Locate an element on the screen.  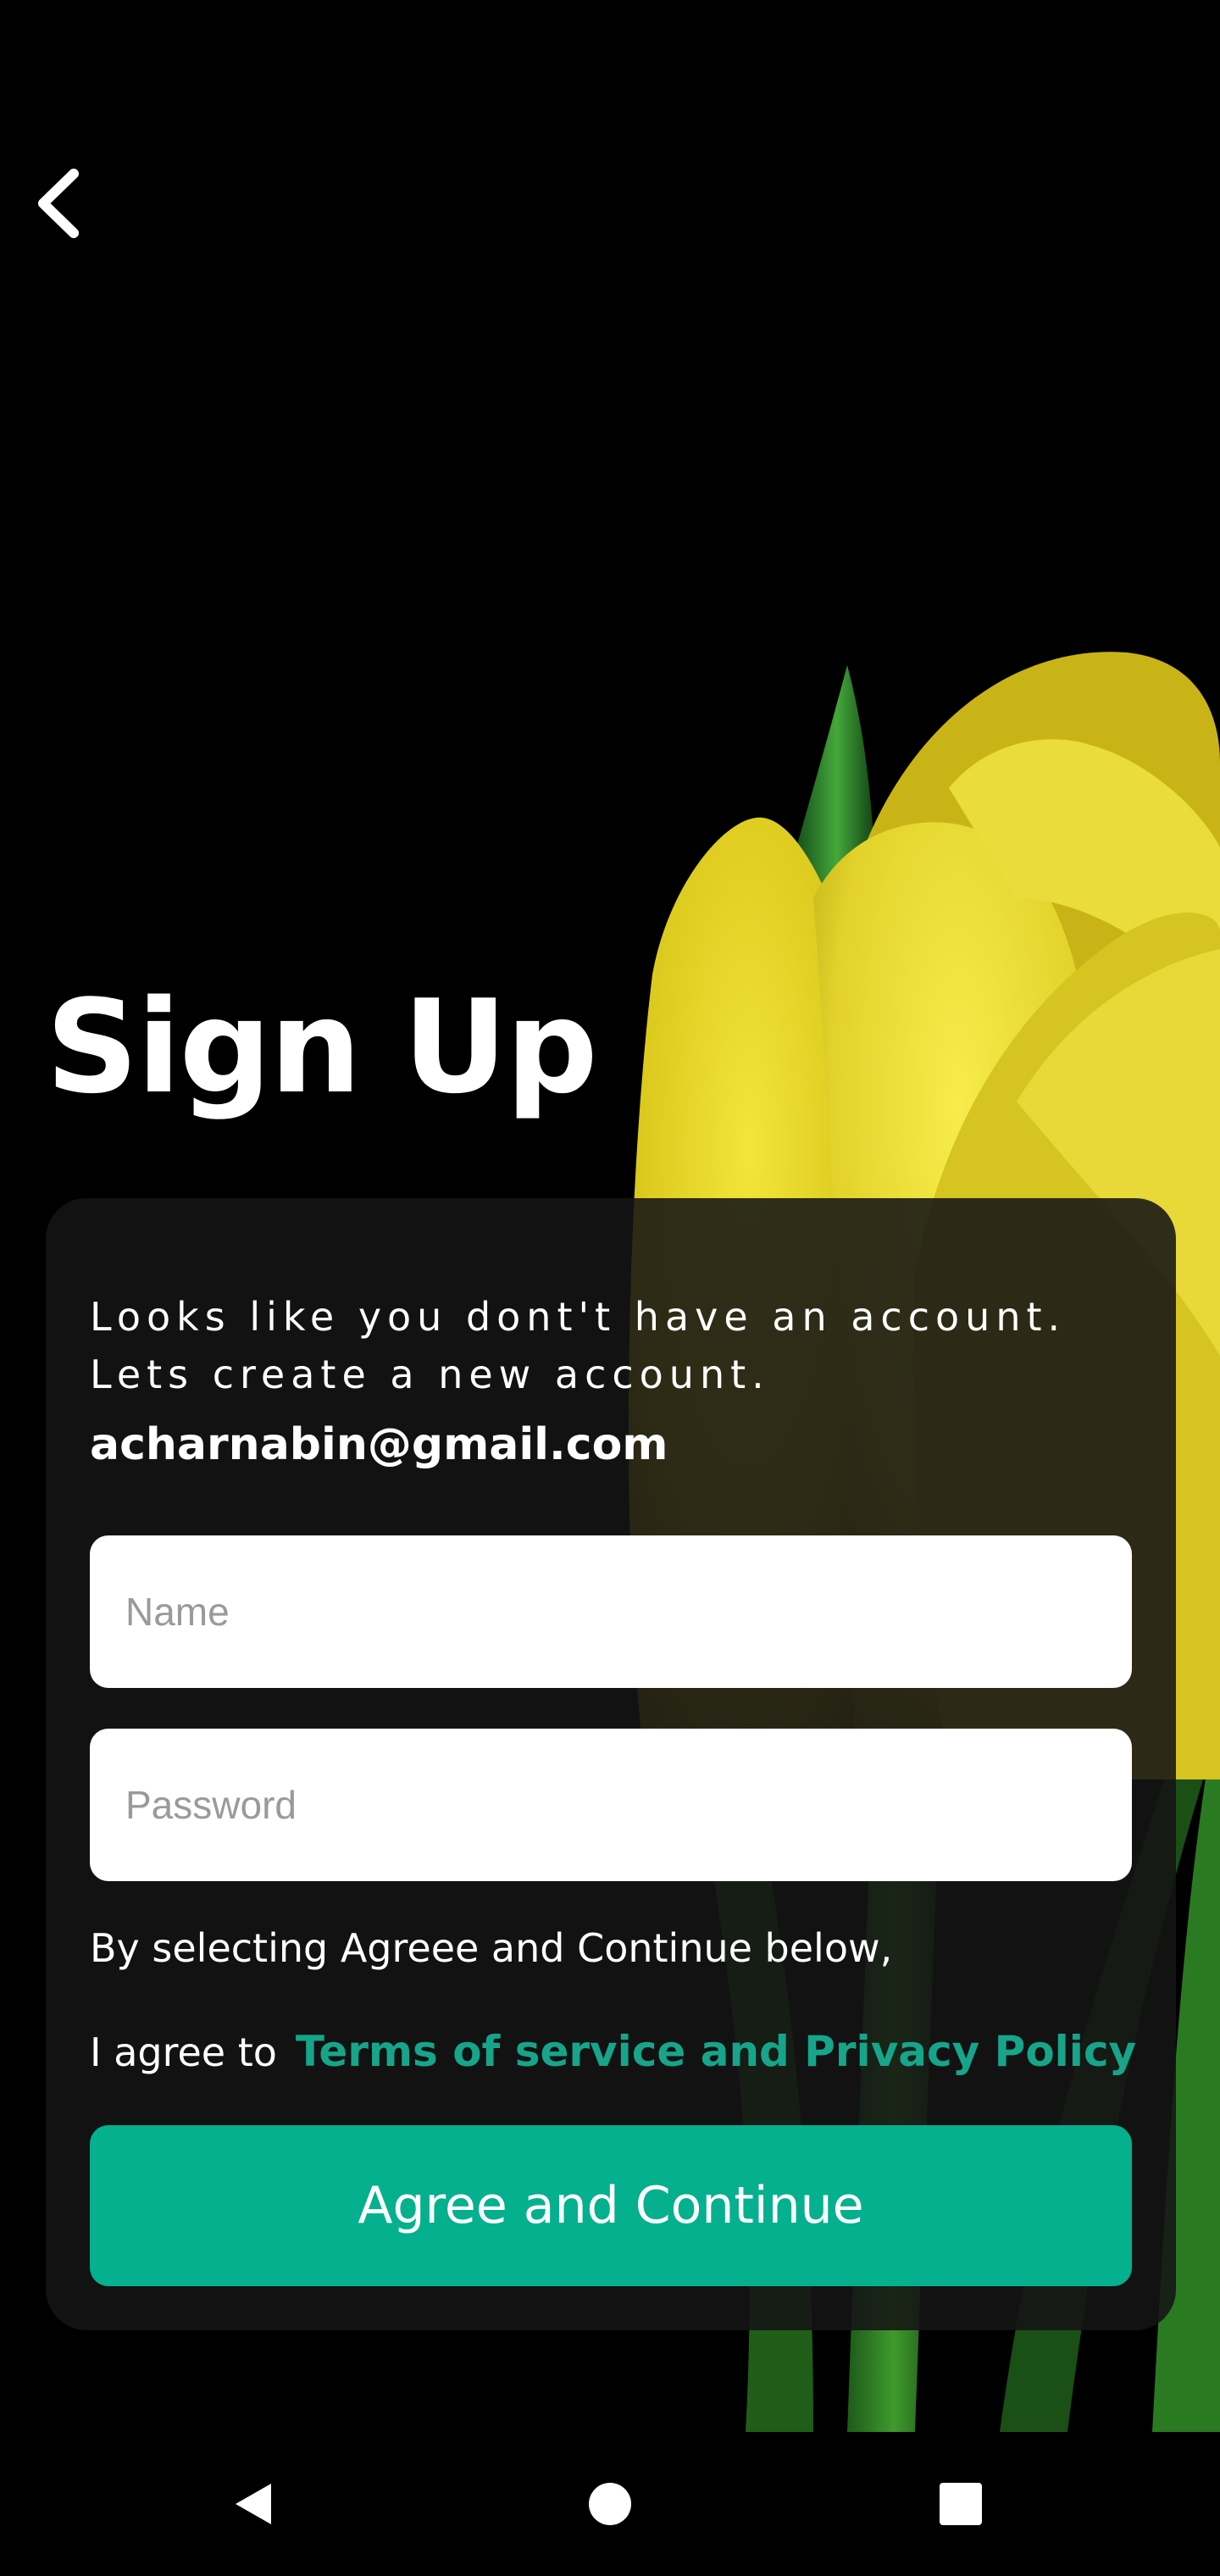
circle-home-icon is located at coordinates (610, 2504).